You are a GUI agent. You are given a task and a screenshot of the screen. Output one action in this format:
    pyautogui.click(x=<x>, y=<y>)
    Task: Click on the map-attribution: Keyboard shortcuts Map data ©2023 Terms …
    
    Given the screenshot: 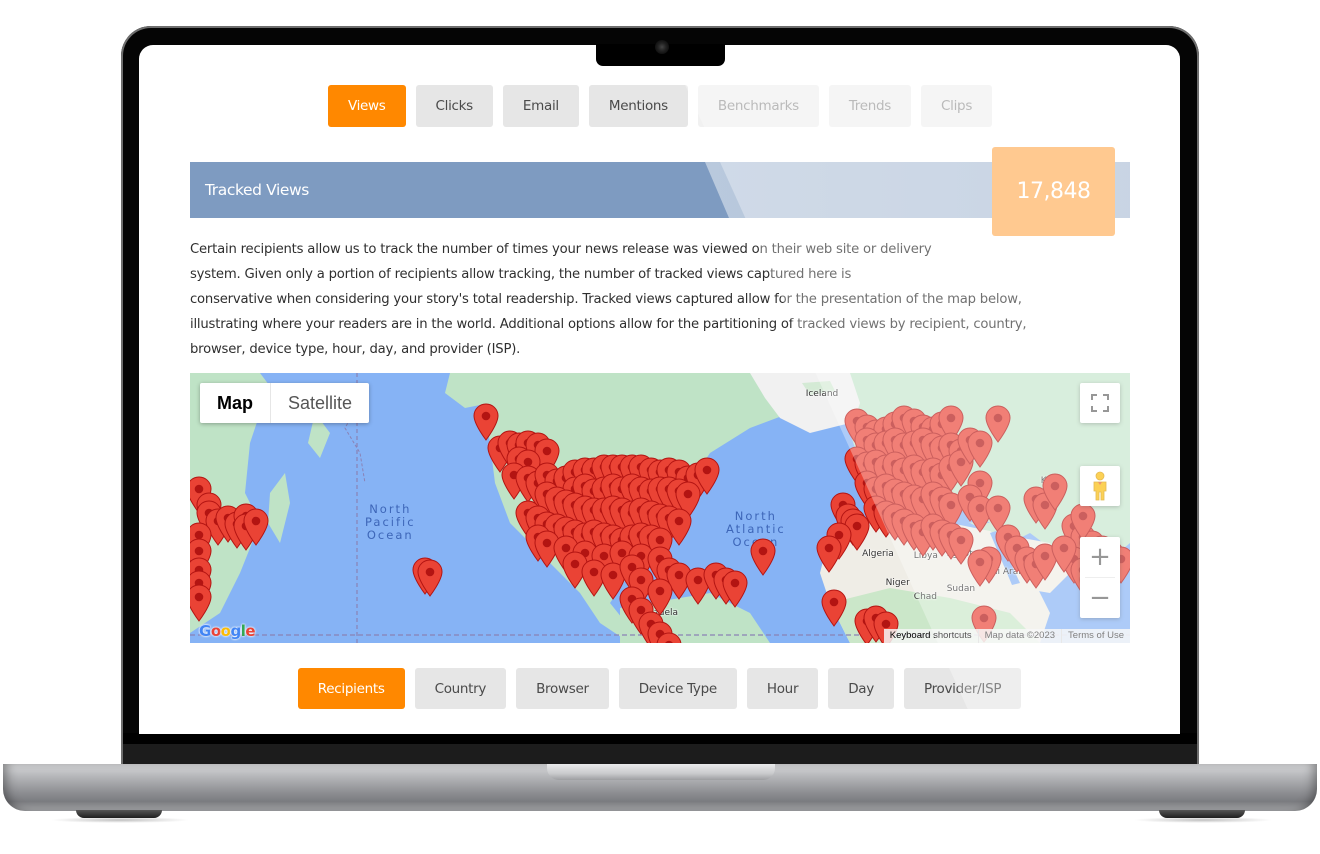 What is the action you would take?
    pyautogui.click(x=1006, y=636)
    